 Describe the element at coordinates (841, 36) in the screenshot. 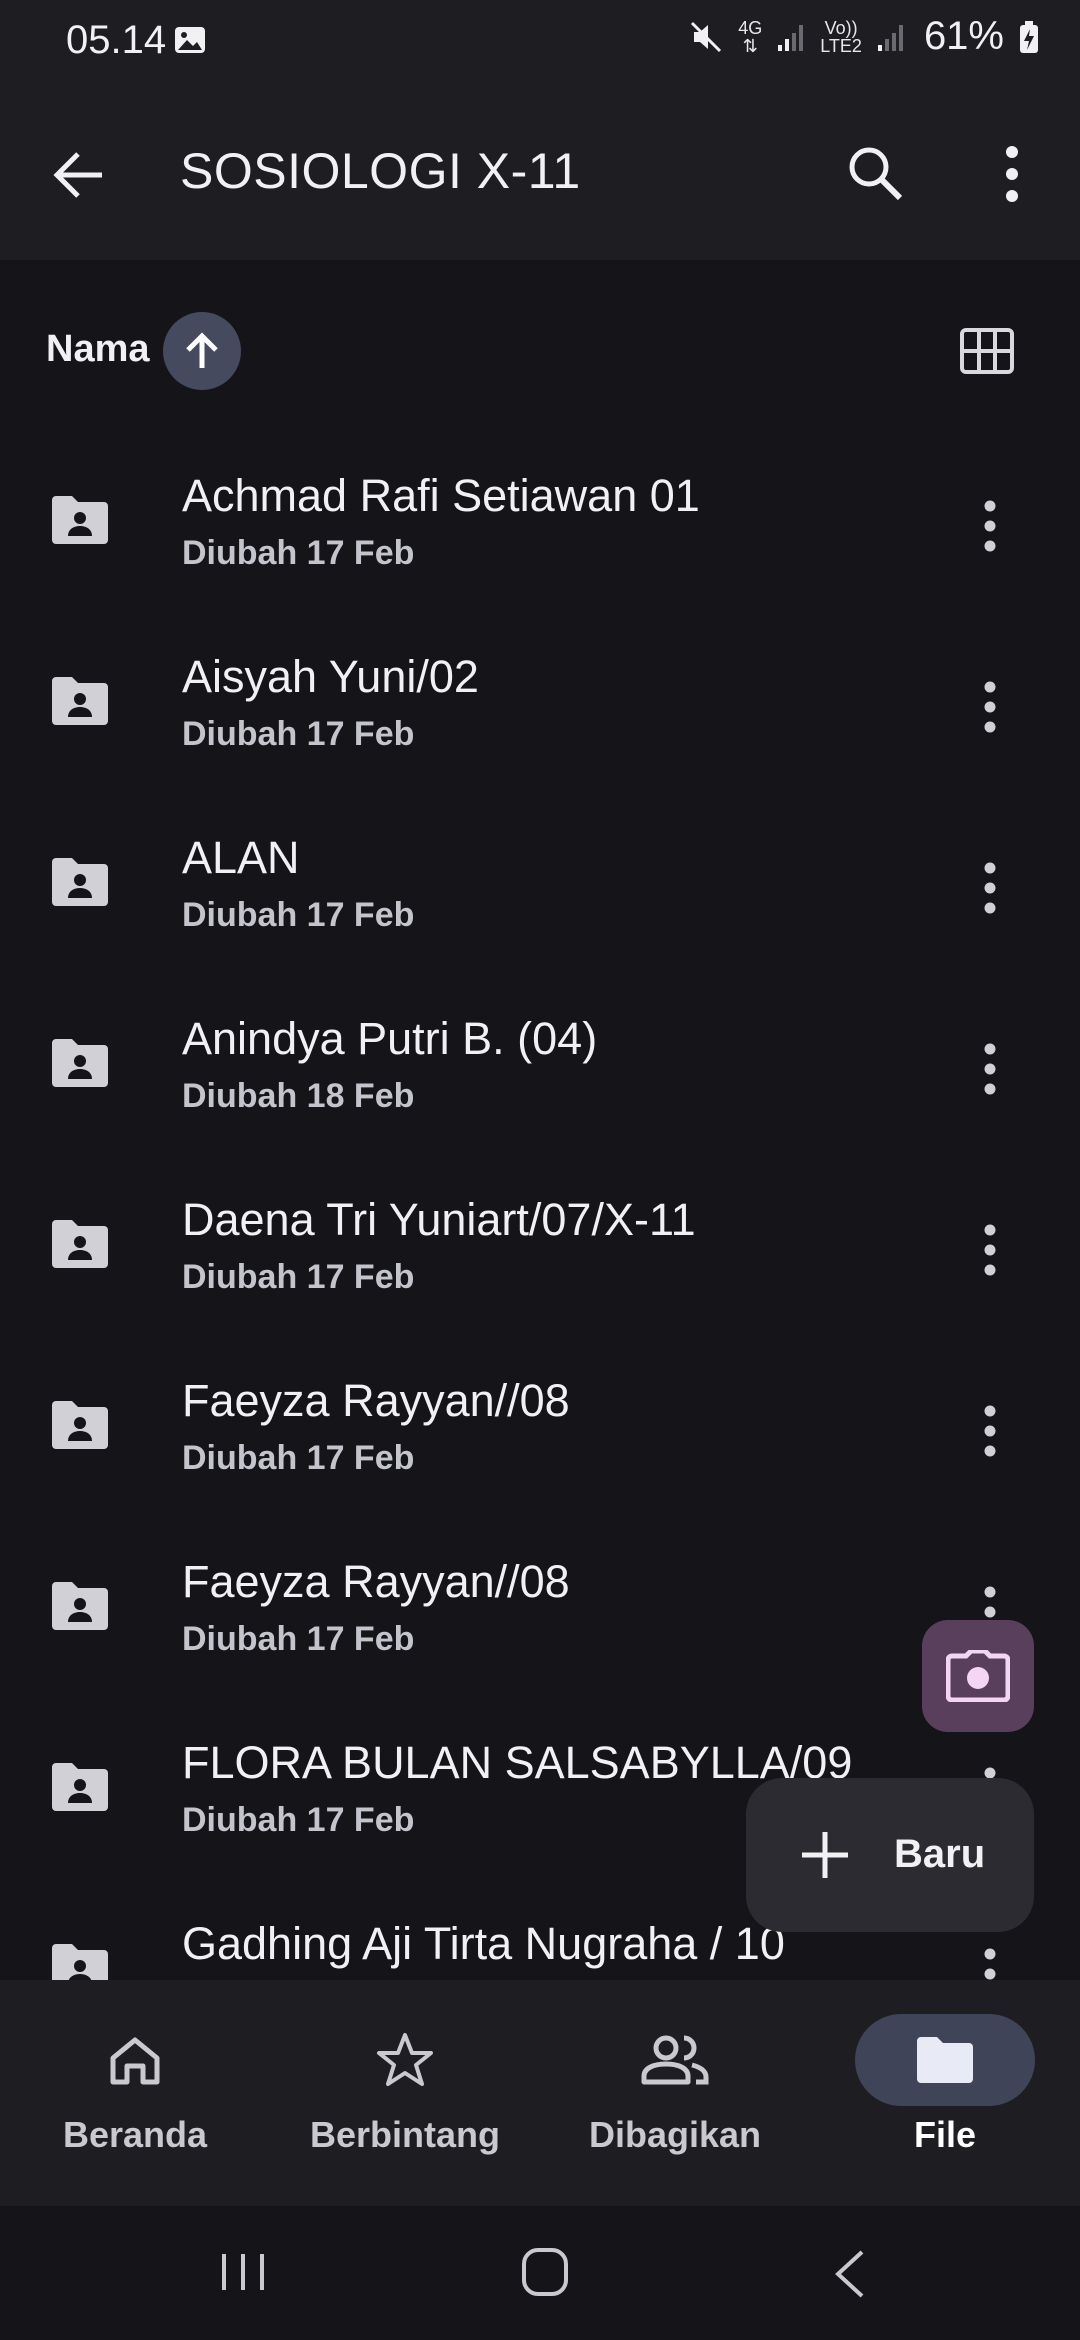

I see `volte-label: Vo)) LTE2` at that location.